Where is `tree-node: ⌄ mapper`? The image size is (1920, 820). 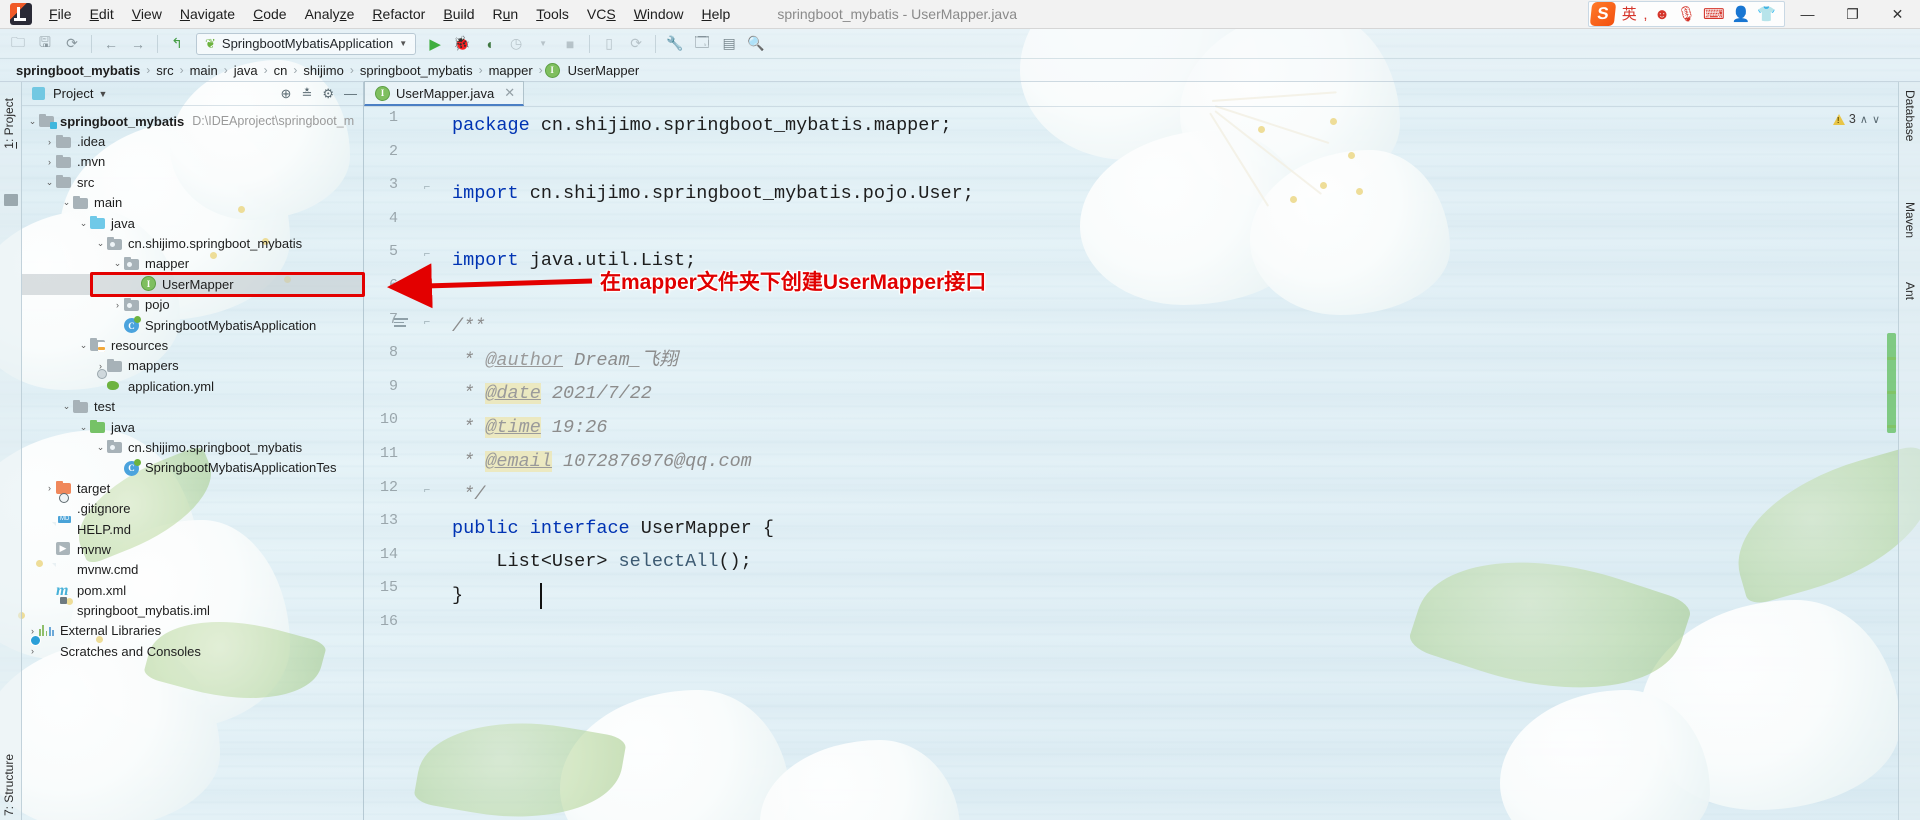
tree-node: ⌄ mapper is located at coordinates (192, 264).